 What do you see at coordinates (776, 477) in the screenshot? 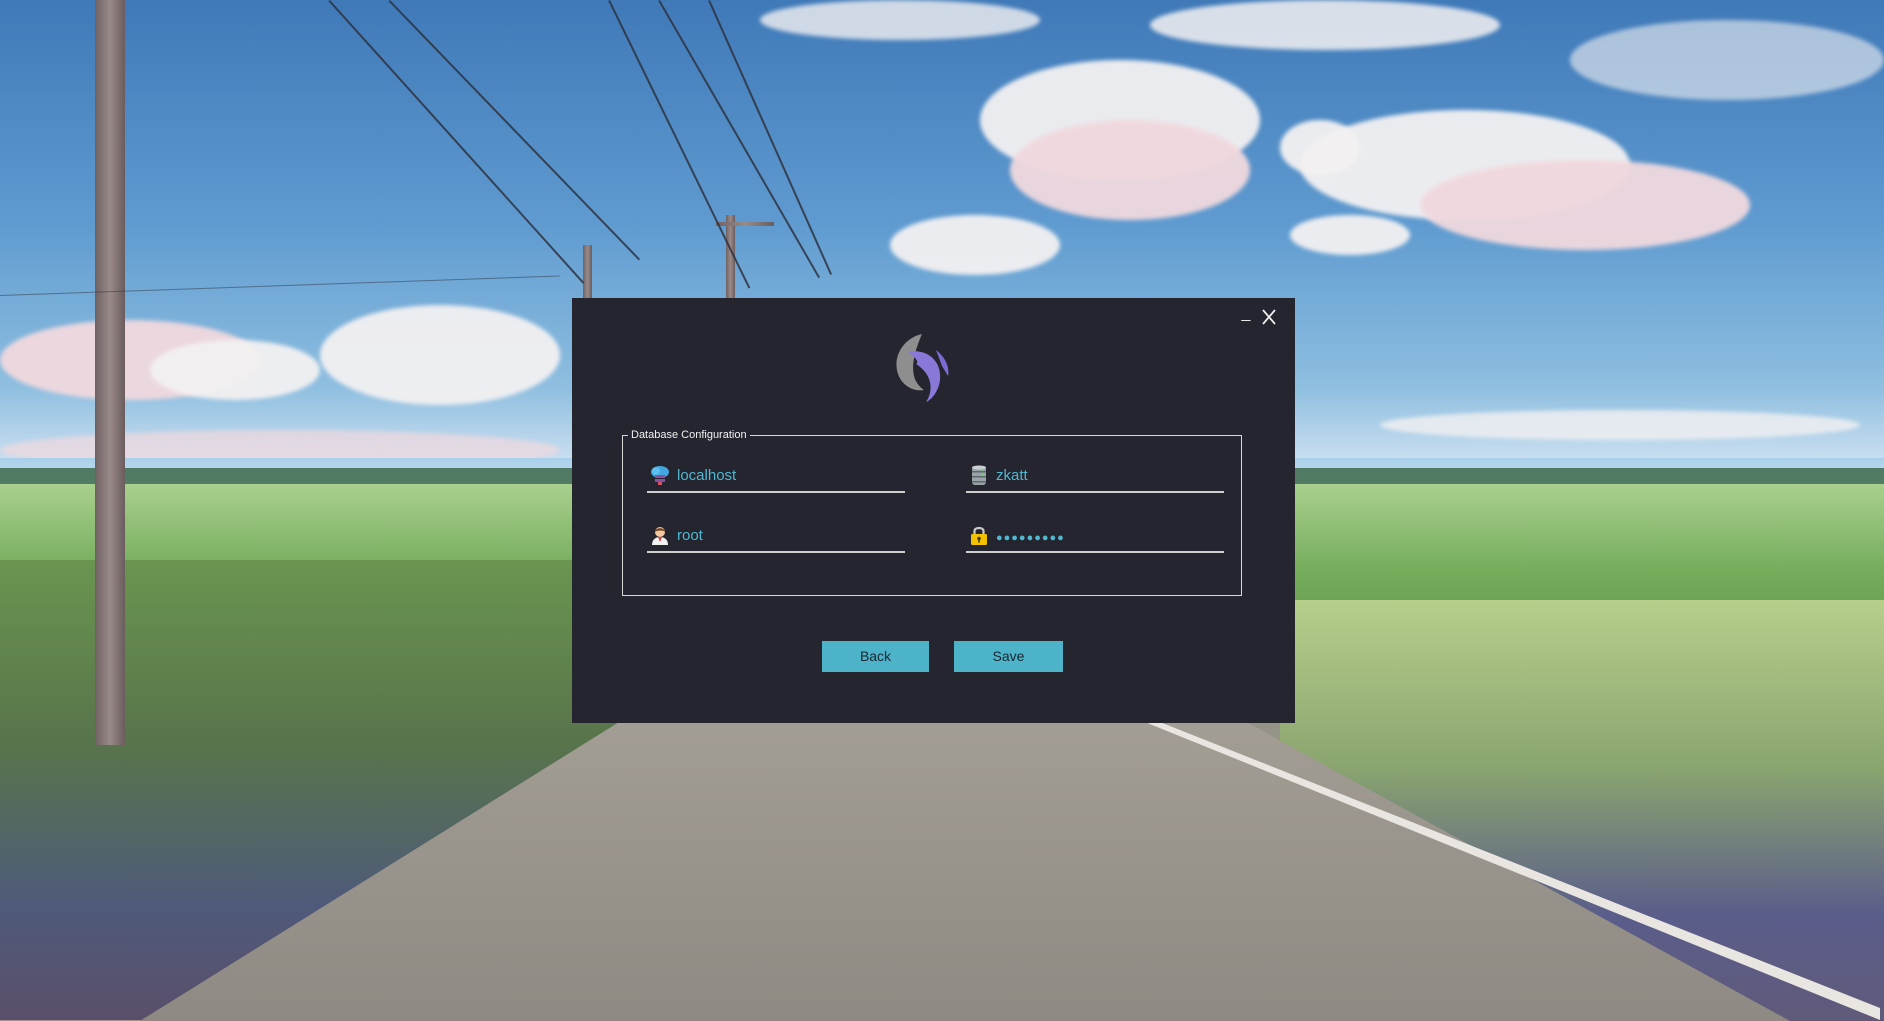
I see `server-field: localhost` at bounding box center [776, 477].